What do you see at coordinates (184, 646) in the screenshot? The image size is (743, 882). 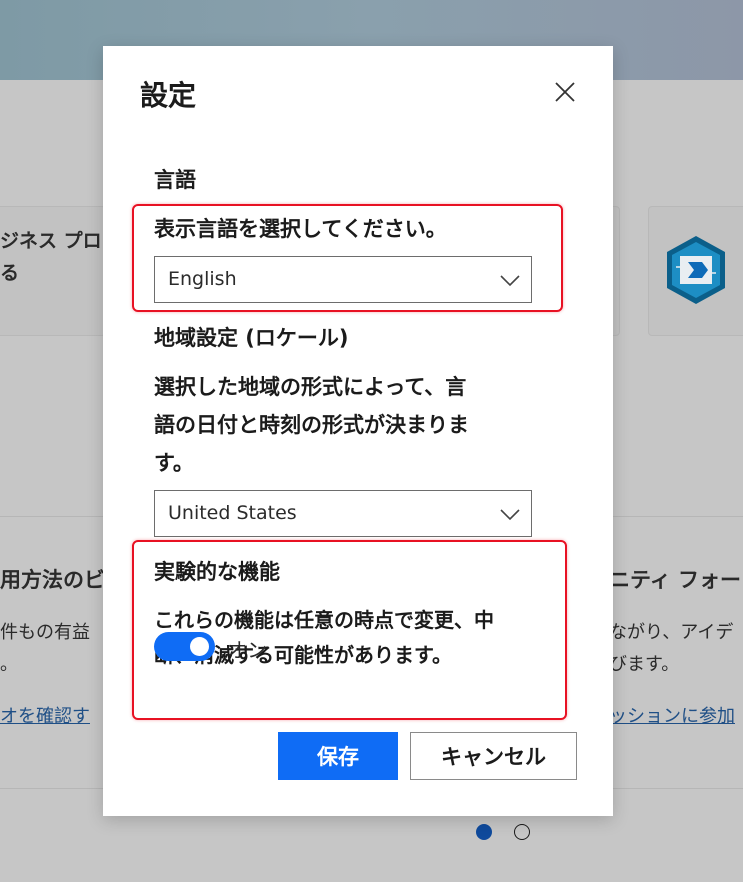 I see `experimental-features-toggle` at bounding box center [184, 646].